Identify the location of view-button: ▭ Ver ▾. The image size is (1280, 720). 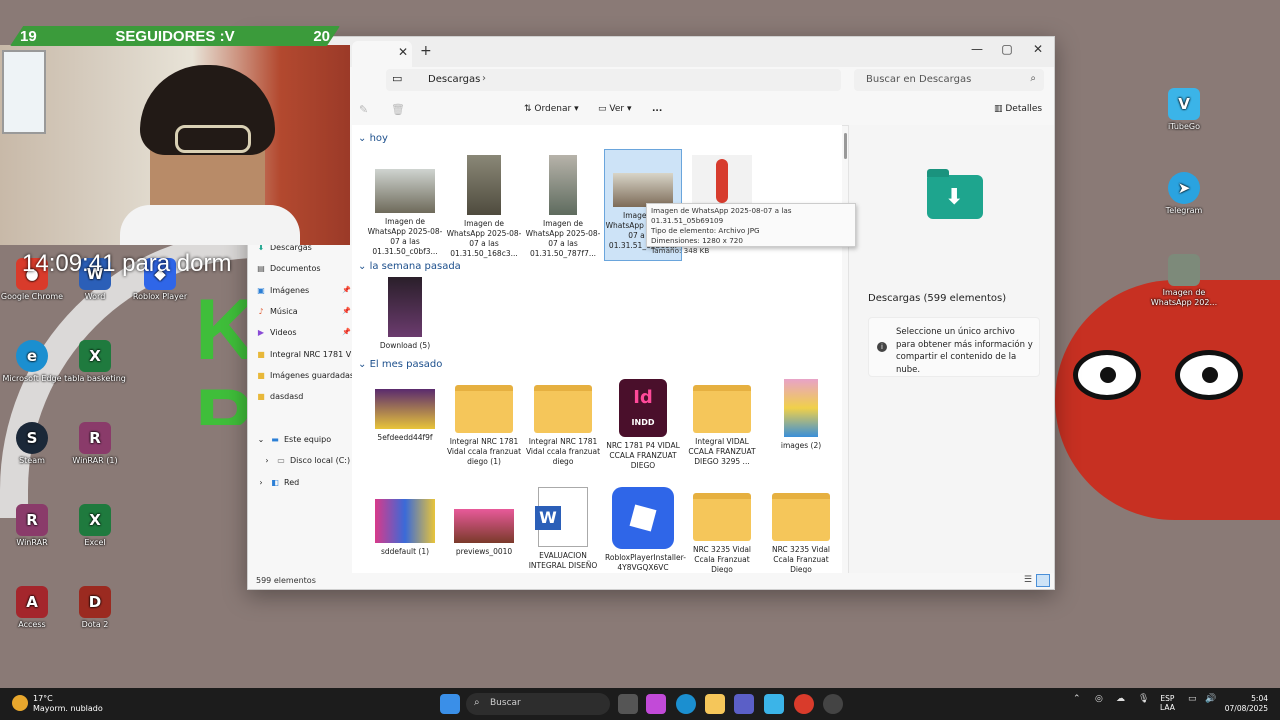
(614, 109).